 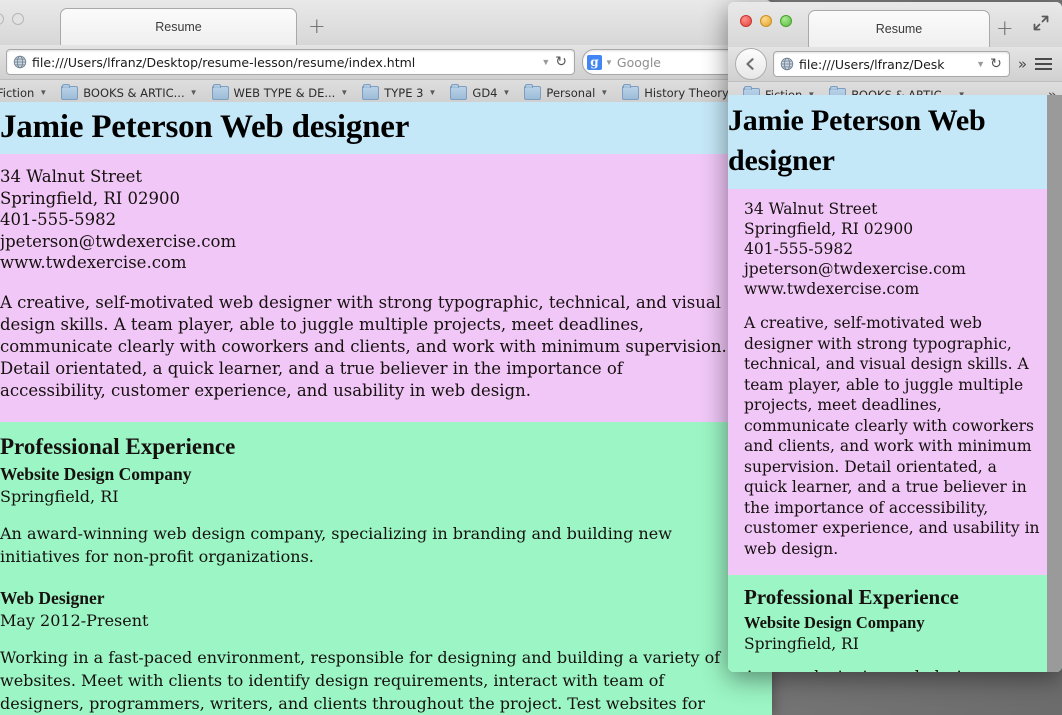 What do you see at coordinates (571, 92) in the screenshot?
I see `bookmark-label: Personal` at bounding box center [571, 92].